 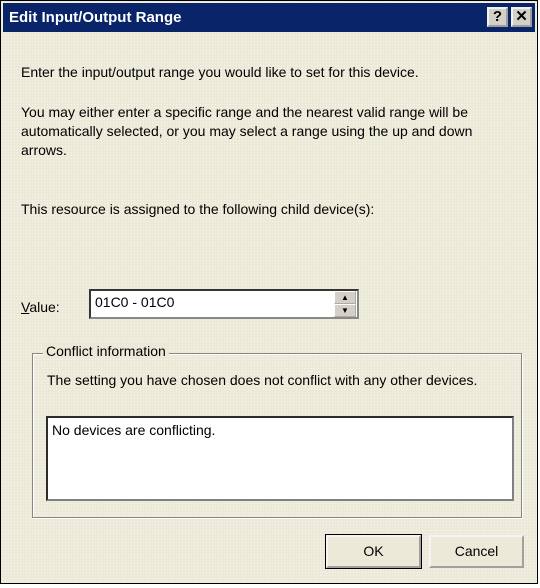 I want to click on arrow-down-icon: ▼, so click(x=345, y=310).